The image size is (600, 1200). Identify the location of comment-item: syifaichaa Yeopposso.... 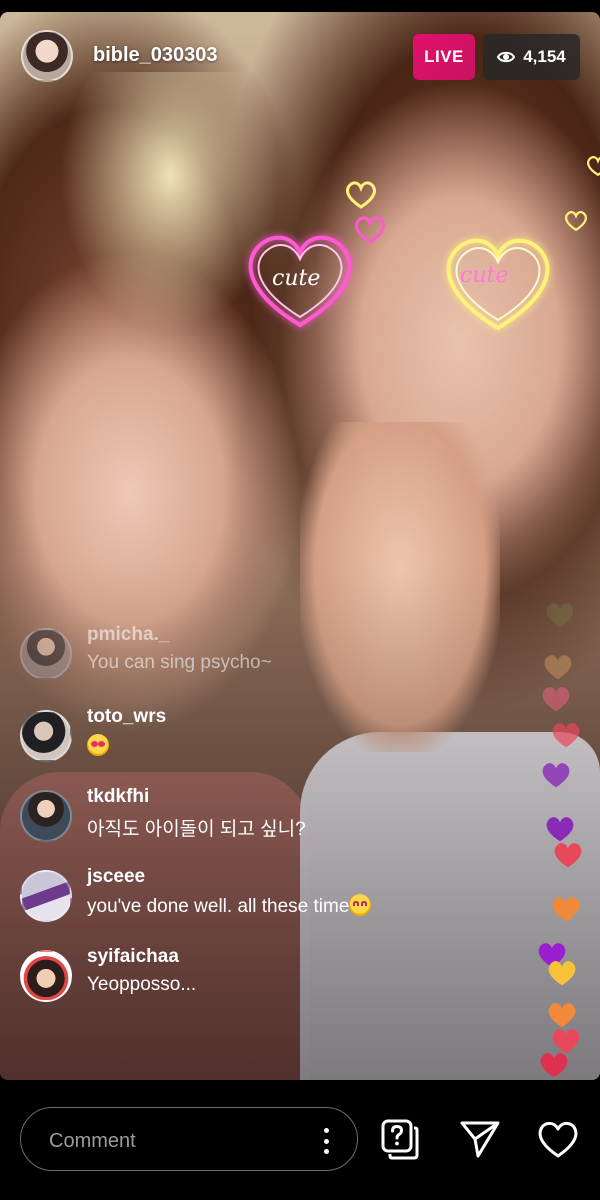
(280, 972).